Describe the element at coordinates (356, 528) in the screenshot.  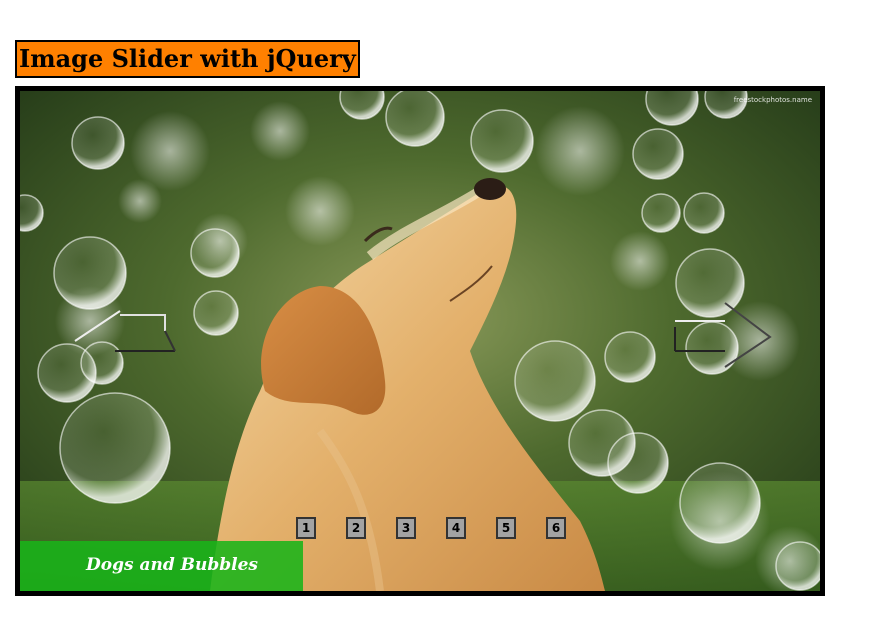
I see `pager-button-2: 2` at that location.